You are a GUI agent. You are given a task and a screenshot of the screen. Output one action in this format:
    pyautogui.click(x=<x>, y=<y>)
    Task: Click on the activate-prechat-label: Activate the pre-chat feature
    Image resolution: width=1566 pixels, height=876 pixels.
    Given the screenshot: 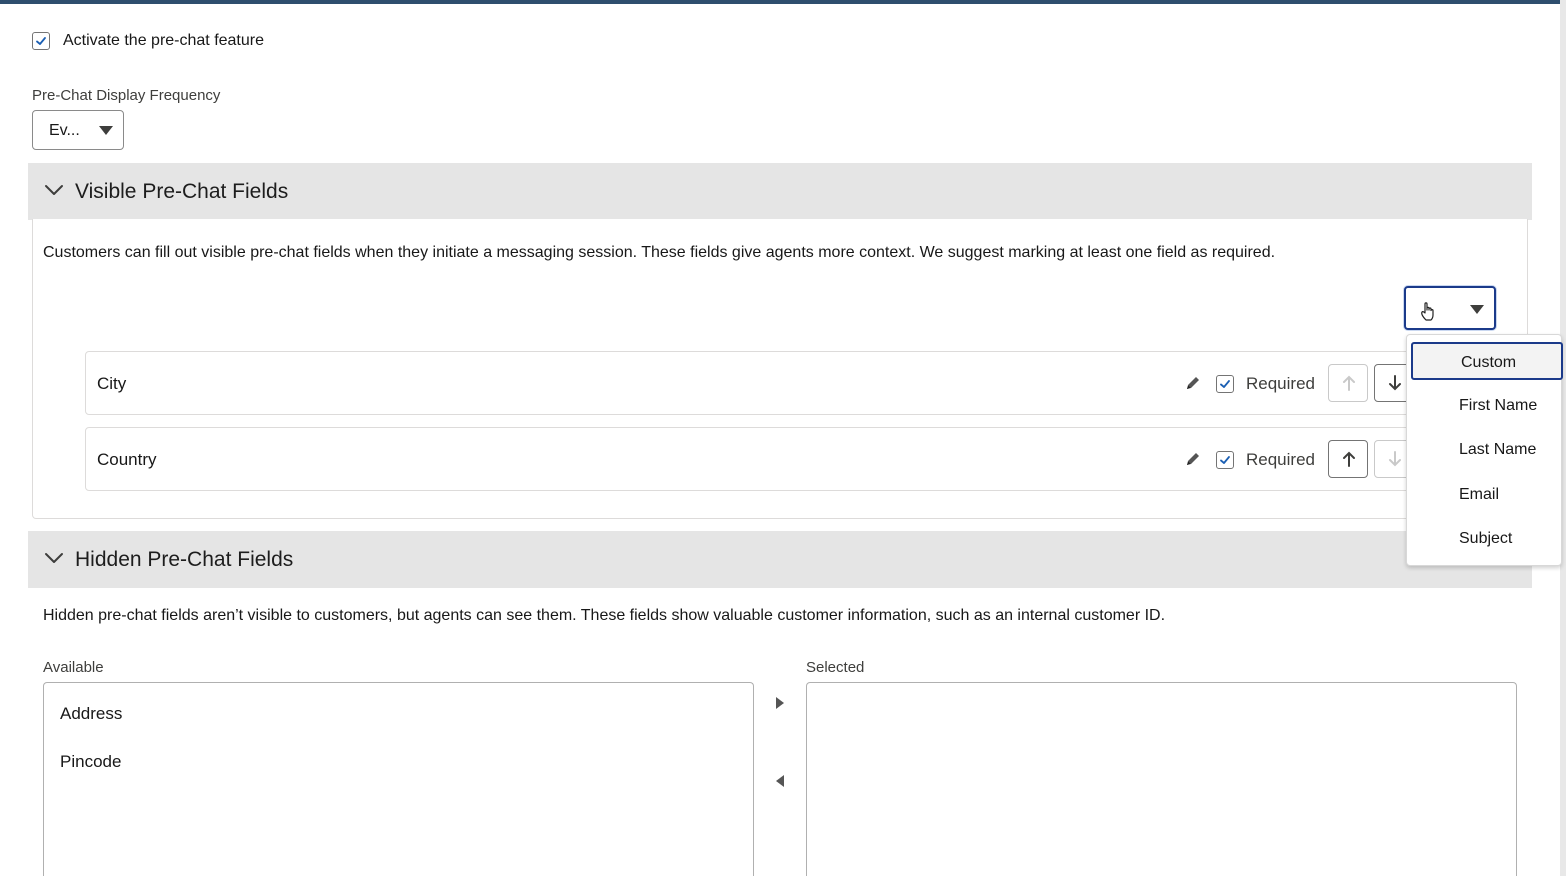 What is the action you would take?
    pyautogui.click(x=163, y=41)
    